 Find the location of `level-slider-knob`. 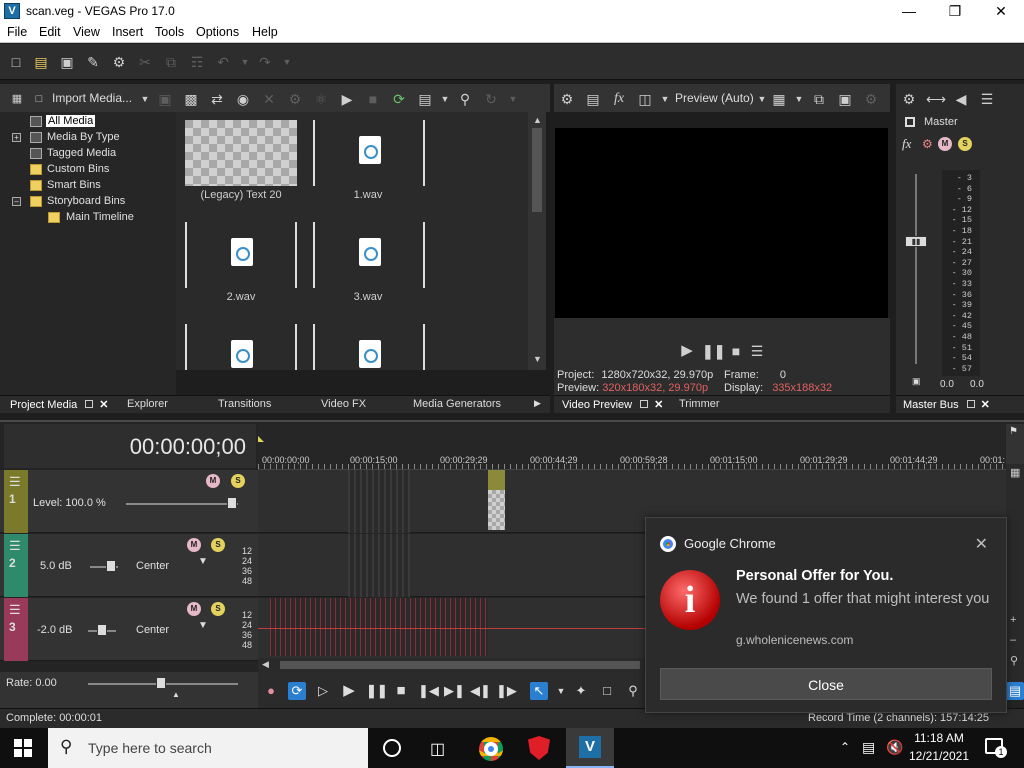

level-slider-knob is located at coordinates (232, 503).